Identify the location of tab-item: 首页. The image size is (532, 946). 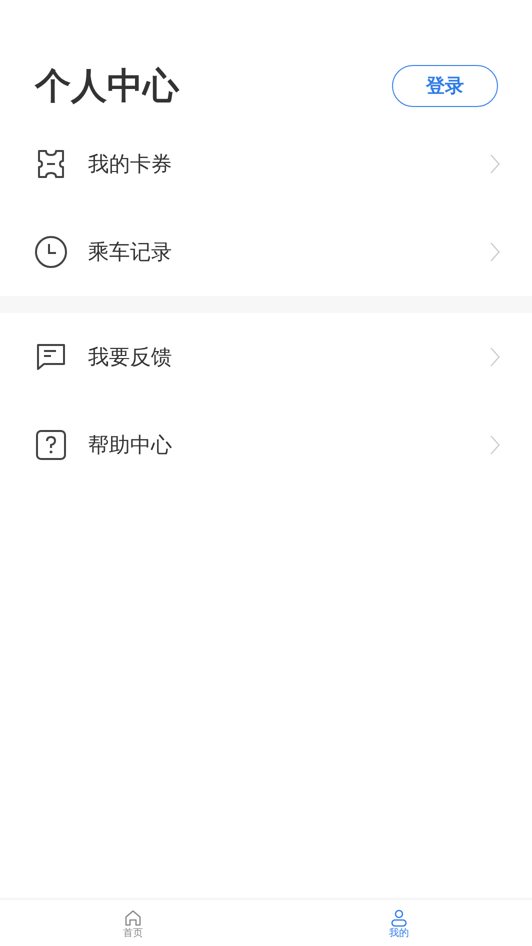
(133, 923).